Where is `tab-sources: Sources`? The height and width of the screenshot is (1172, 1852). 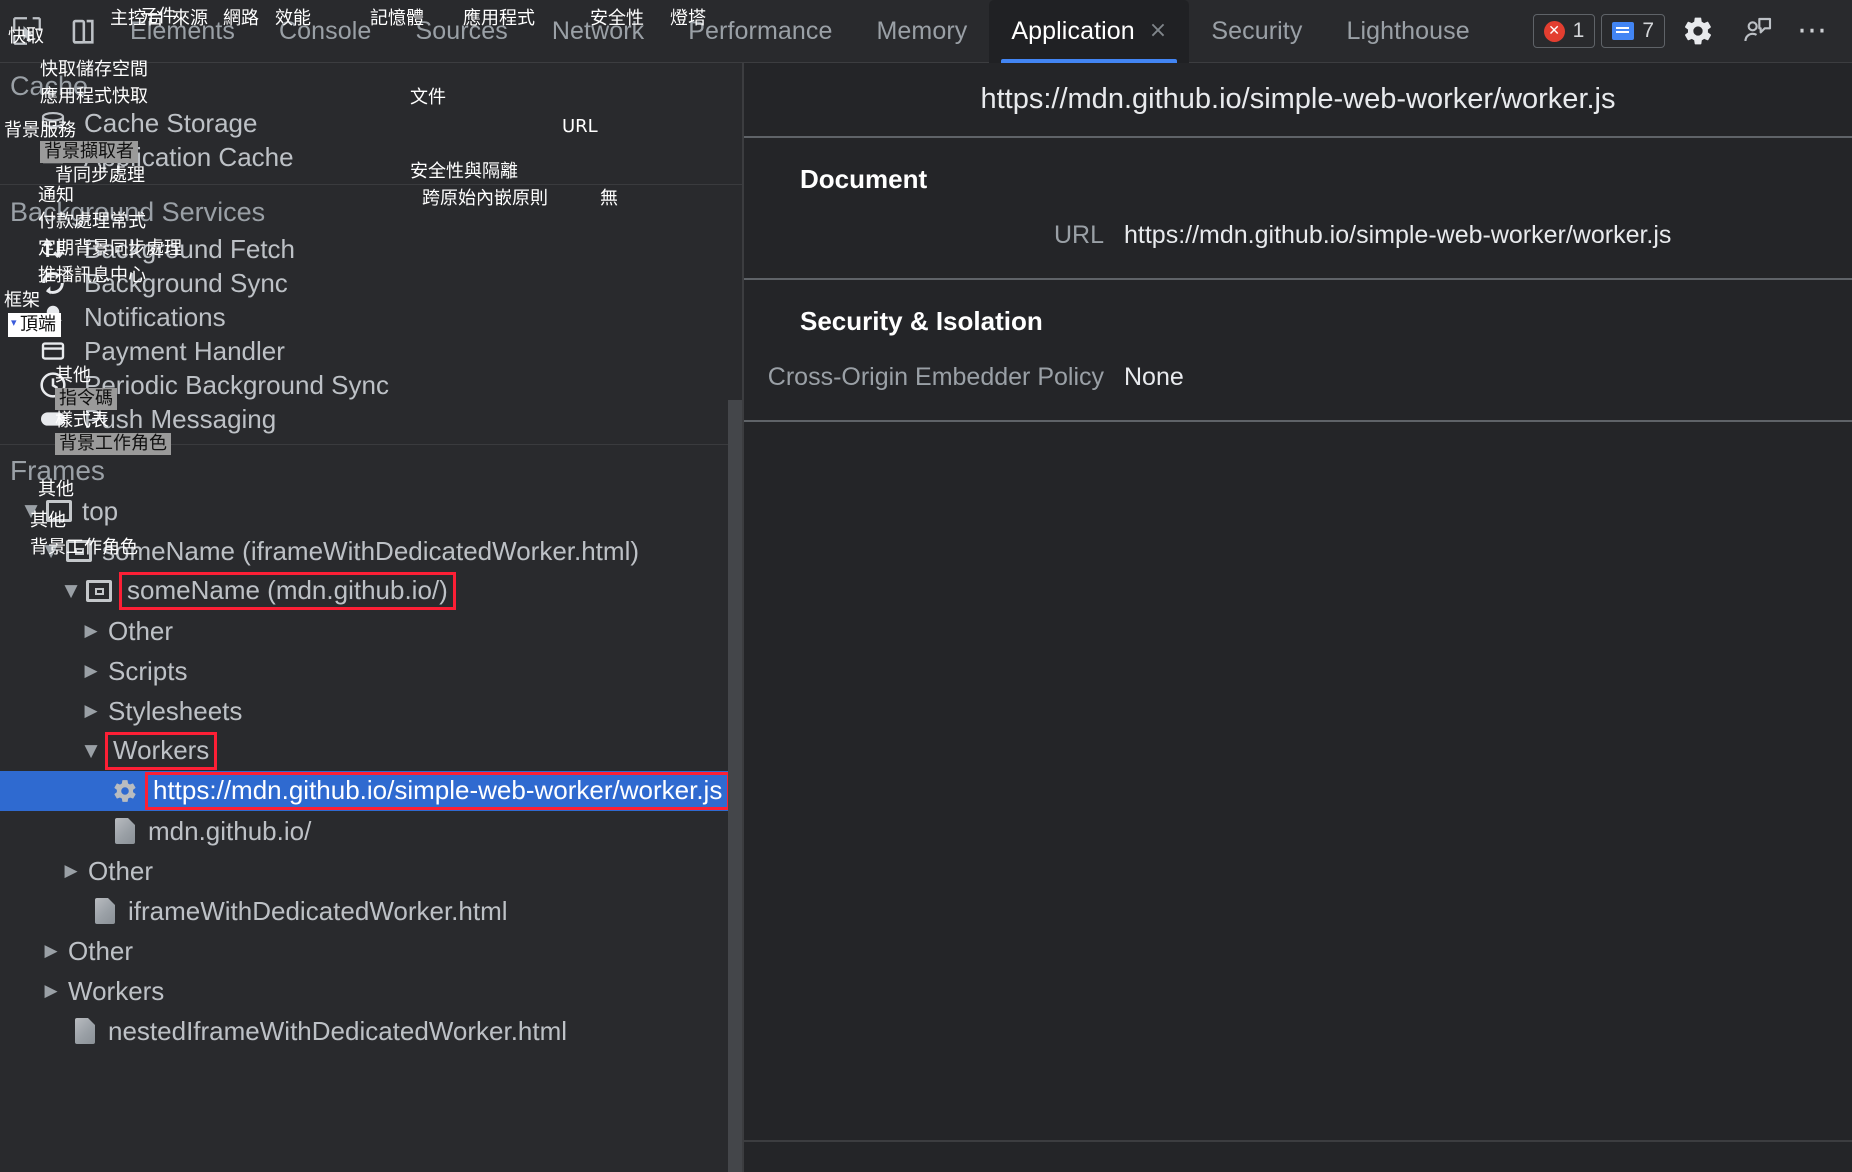 tab-sources: Sources is located at coordinates (461, 31).